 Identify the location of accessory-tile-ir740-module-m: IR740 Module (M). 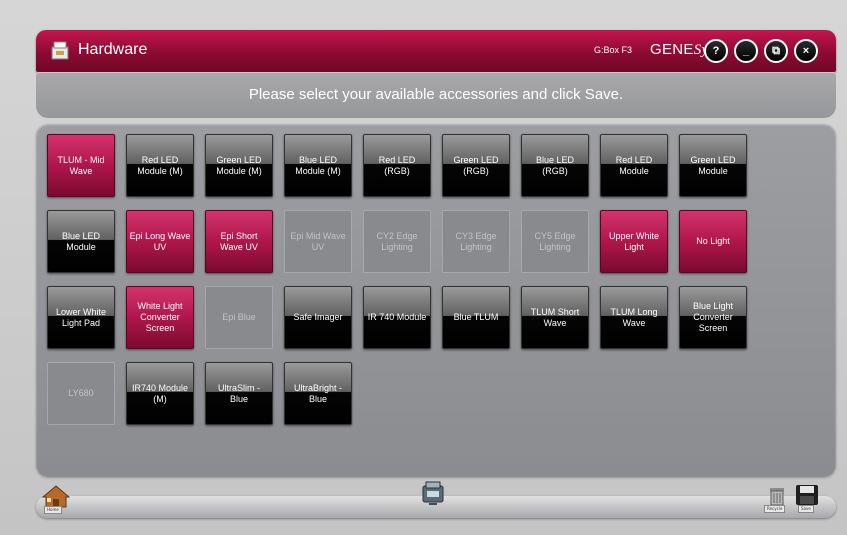
(160, 393).